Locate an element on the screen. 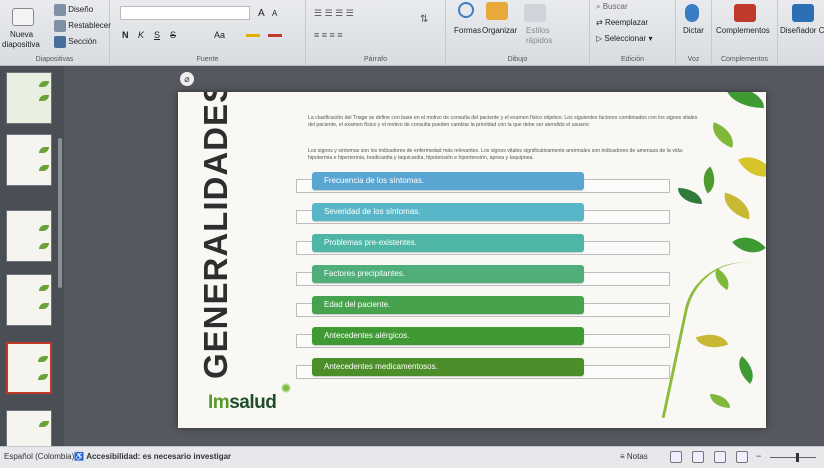 Image resolution: width=824 pixels, height=468 pixels. new-slide-label-2: diapositiva is located at coordinates (21, 44).